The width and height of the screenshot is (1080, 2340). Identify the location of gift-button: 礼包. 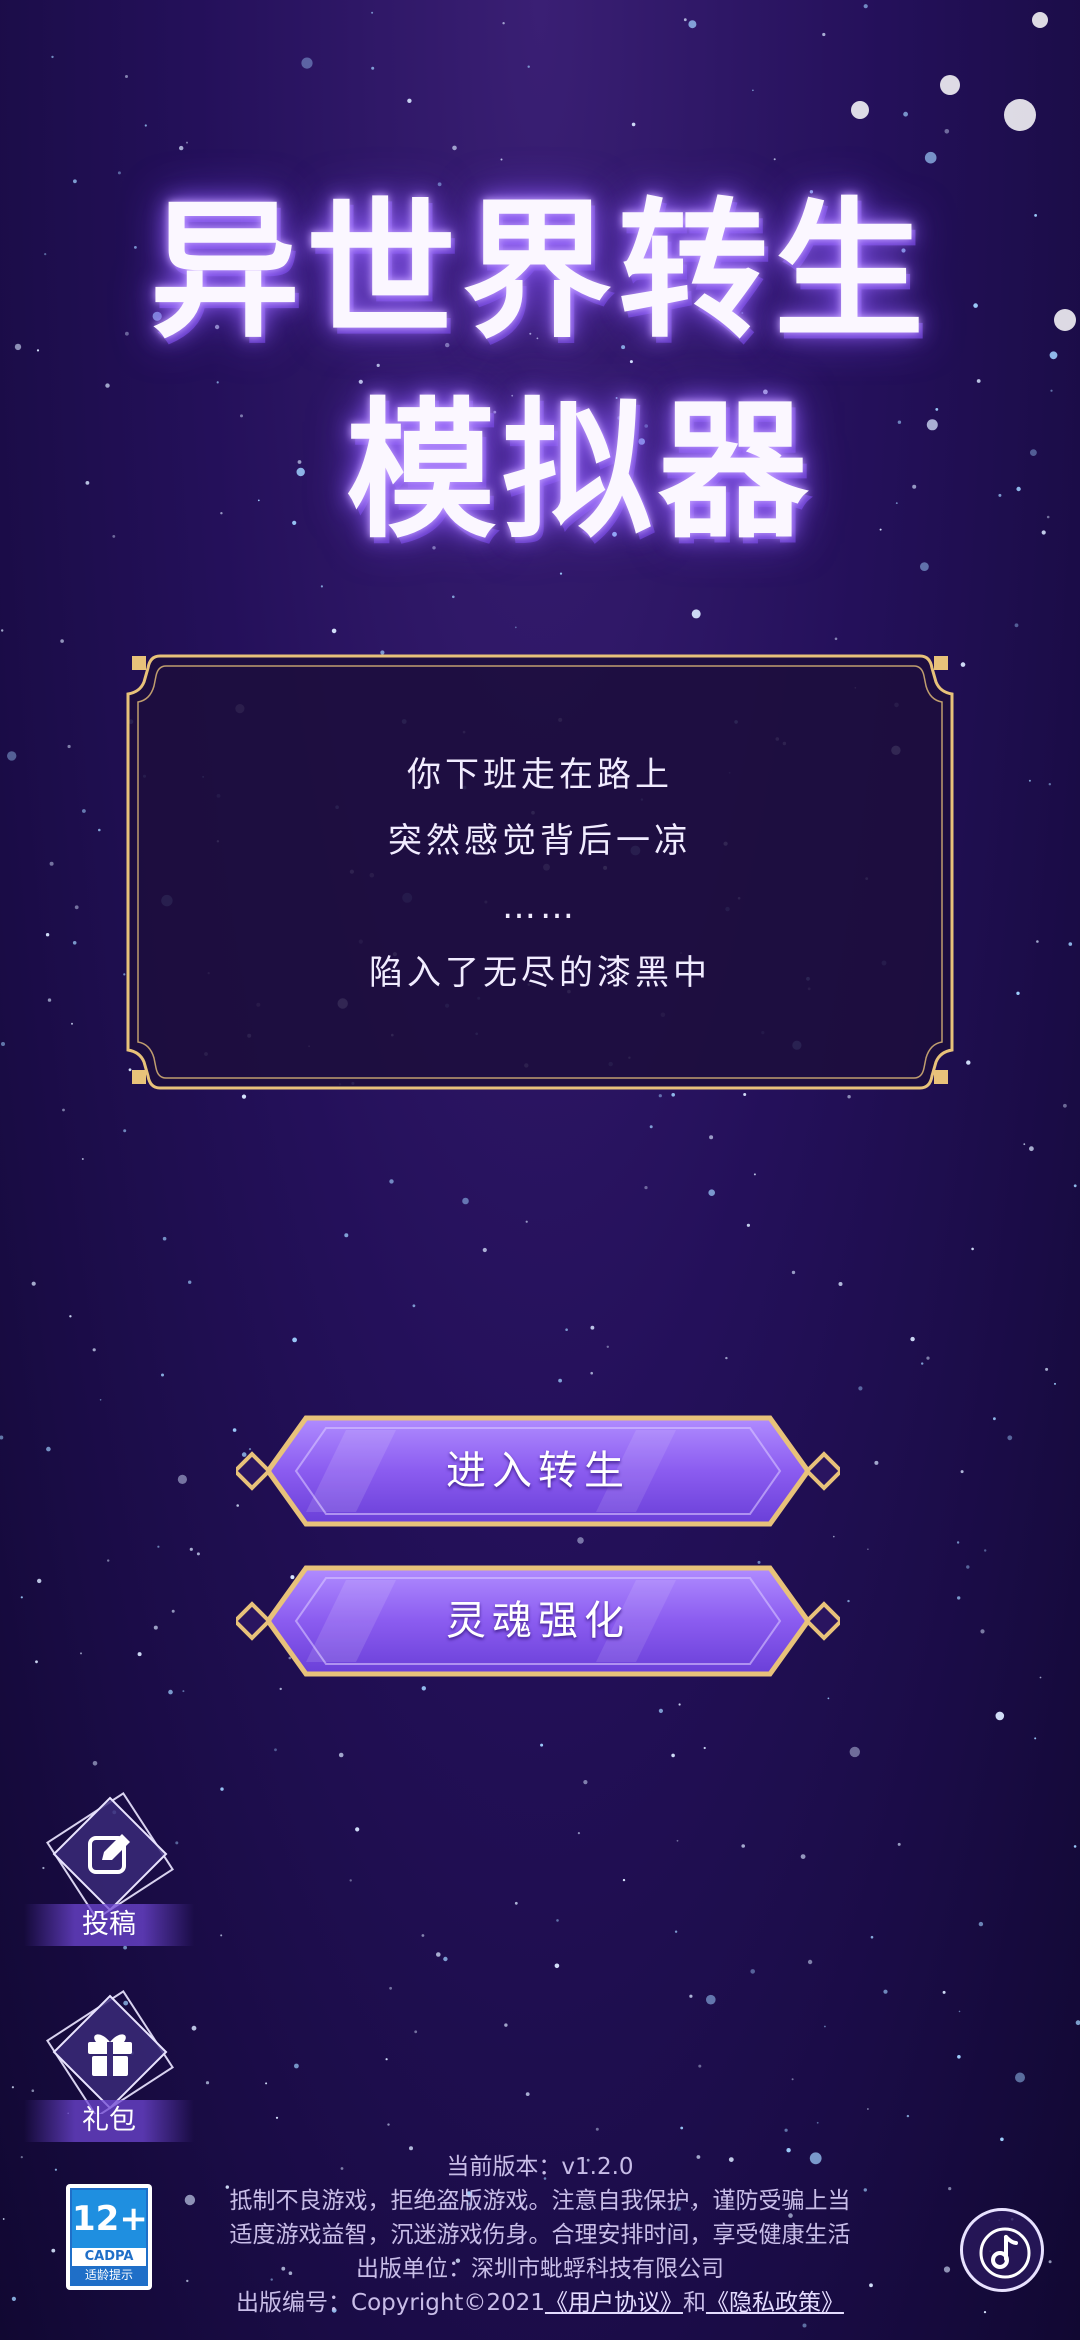
(109, 2064).